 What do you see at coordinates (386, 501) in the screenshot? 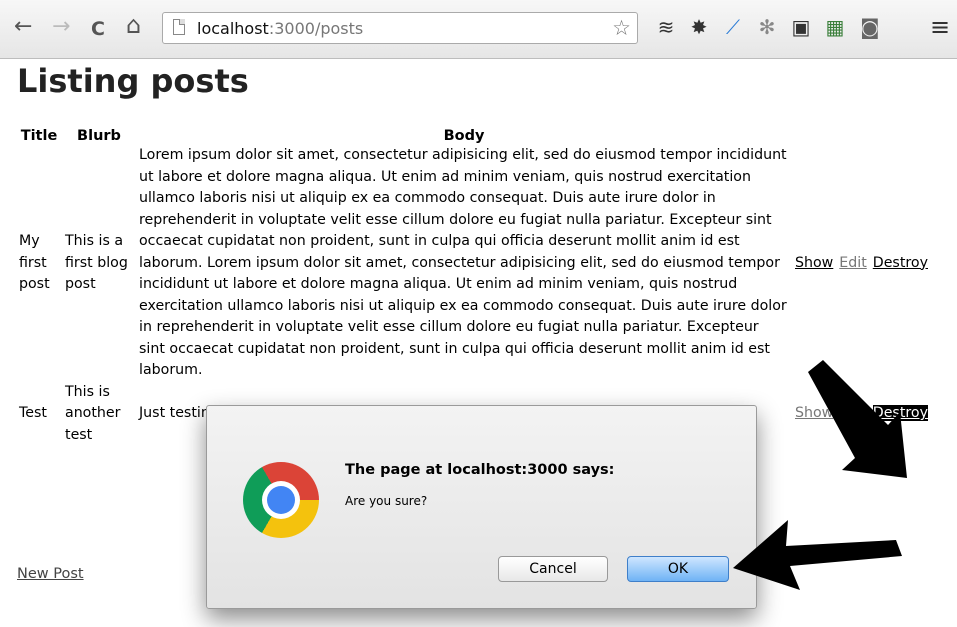
I see `dialog-message: Are you sure?` at bounding box center [386, 501].